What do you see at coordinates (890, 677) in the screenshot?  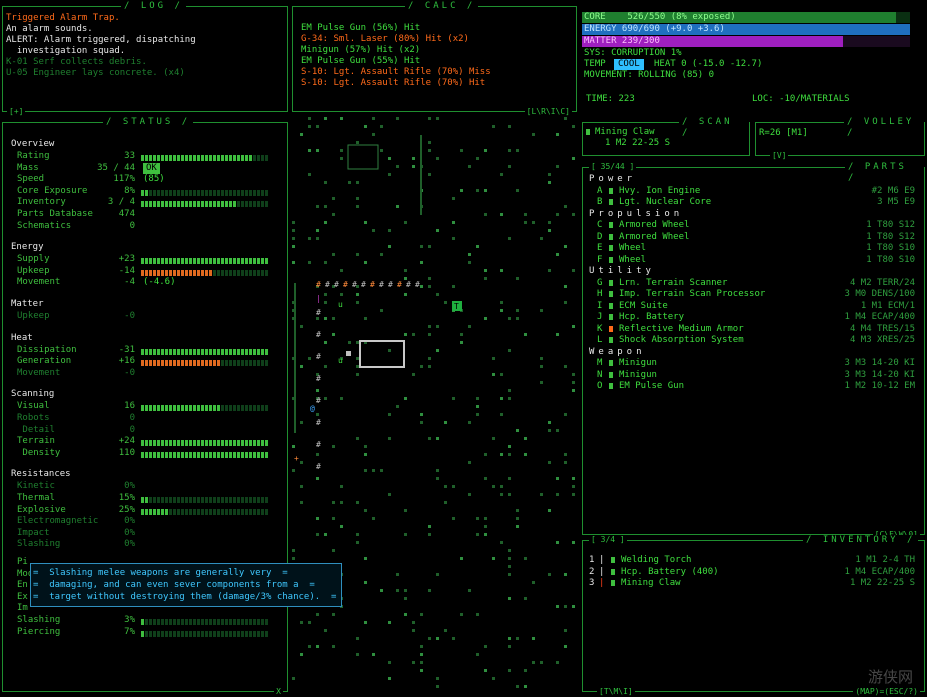 I see `watermark-logo: 游侠网` at bounding box center [890, 677].